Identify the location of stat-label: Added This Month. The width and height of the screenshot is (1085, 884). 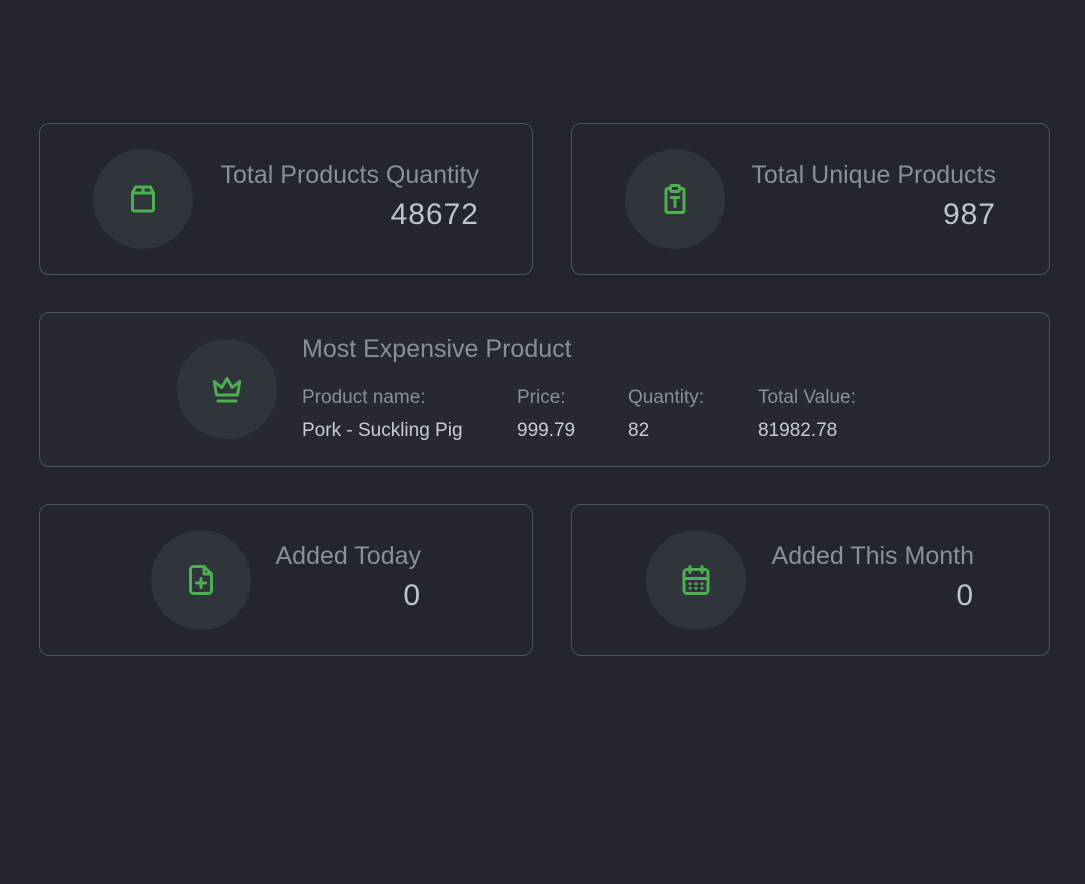
(872, 556).